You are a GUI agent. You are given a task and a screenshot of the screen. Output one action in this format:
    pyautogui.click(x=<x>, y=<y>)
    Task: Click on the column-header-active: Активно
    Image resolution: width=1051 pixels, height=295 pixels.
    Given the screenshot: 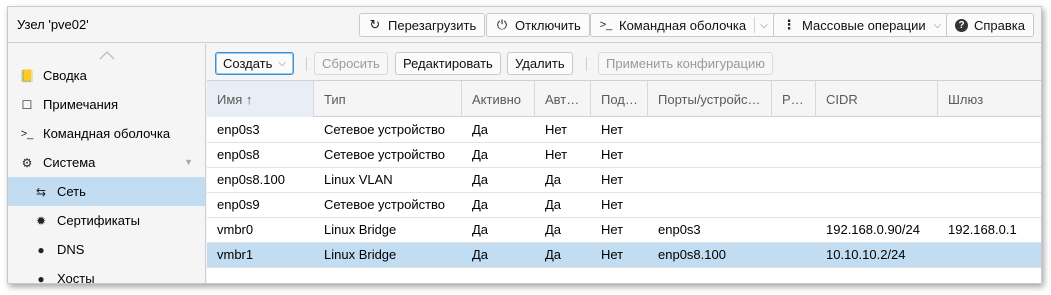 What is the action you would take?
    pyautogui.click(x=498, y=99)
    